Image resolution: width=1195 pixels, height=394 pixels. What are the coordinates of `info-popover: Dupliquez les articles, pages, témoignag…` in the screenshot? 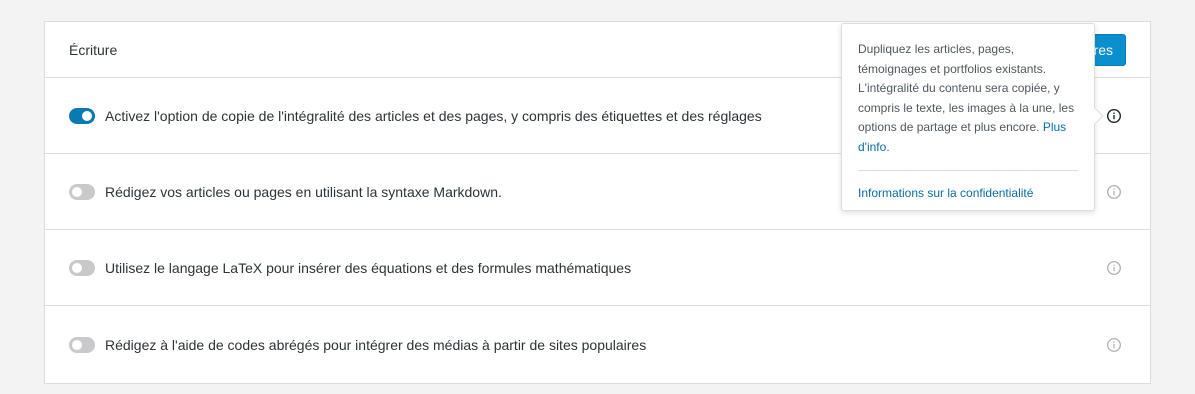 It's located at (972, 117).